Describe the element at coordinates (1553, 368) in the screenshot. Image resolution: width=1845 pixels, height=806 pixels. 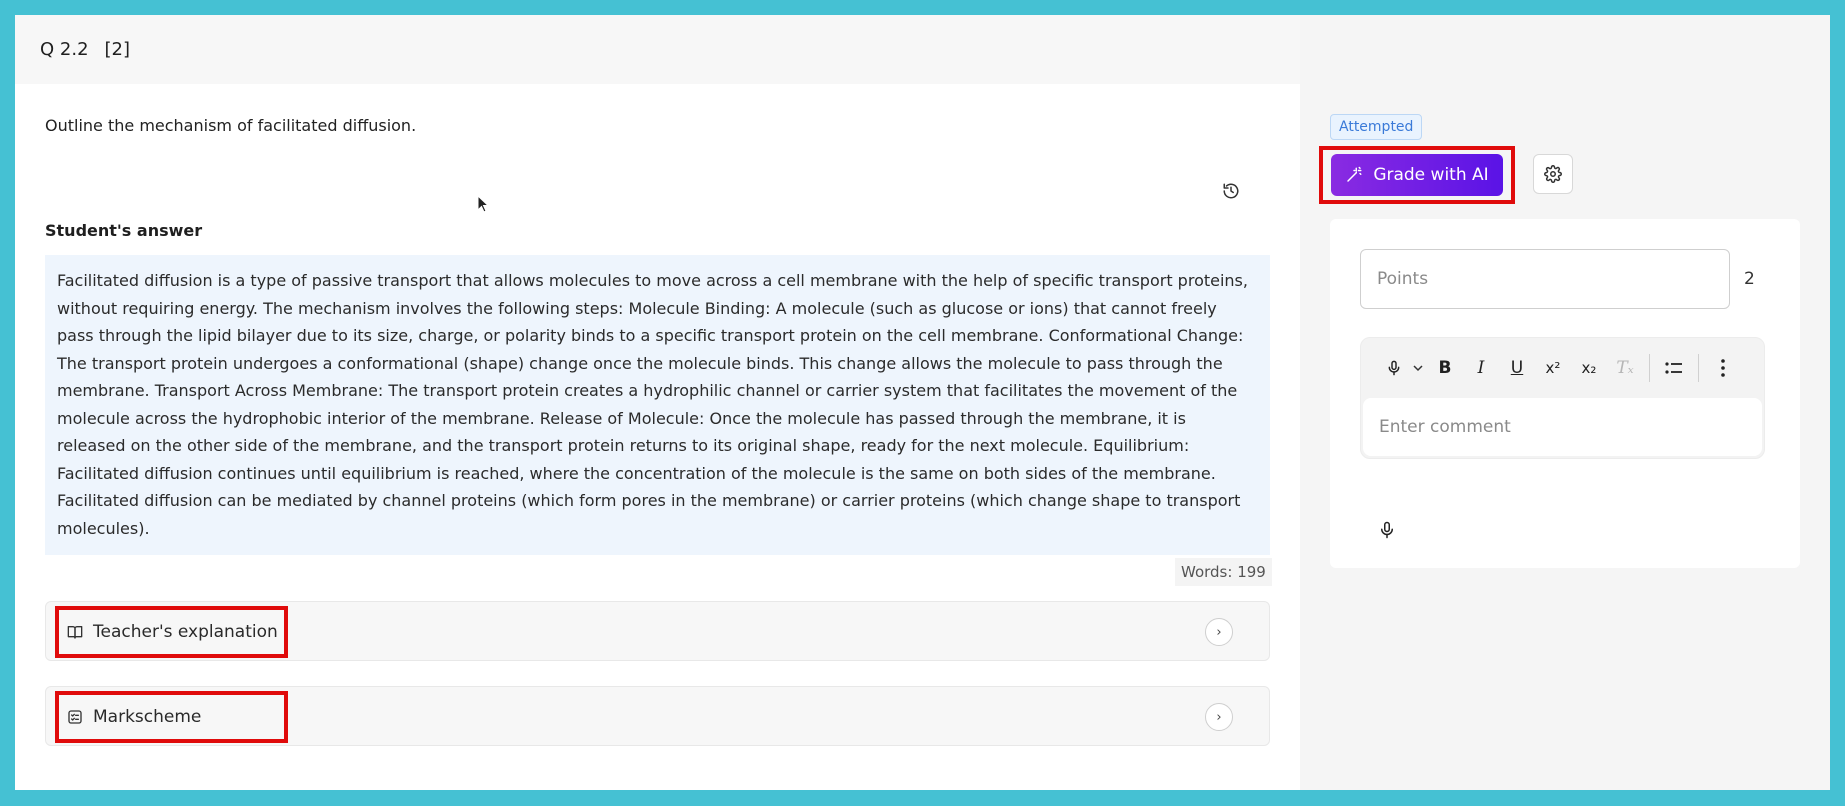
I see `superscript-button: x²` at that location.